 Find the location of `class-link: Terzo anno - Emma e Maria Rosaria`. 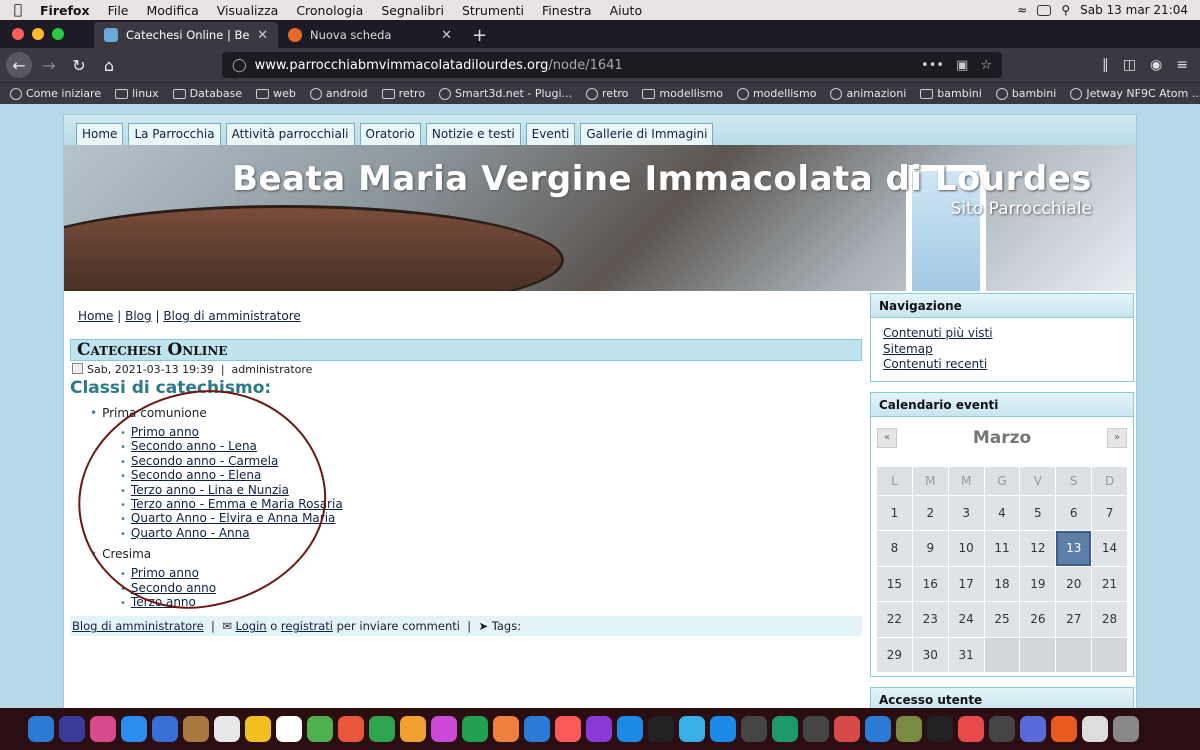

class-link: Terzo anno - Emma e Maria Rosaria is located at coordinates (237, 504).